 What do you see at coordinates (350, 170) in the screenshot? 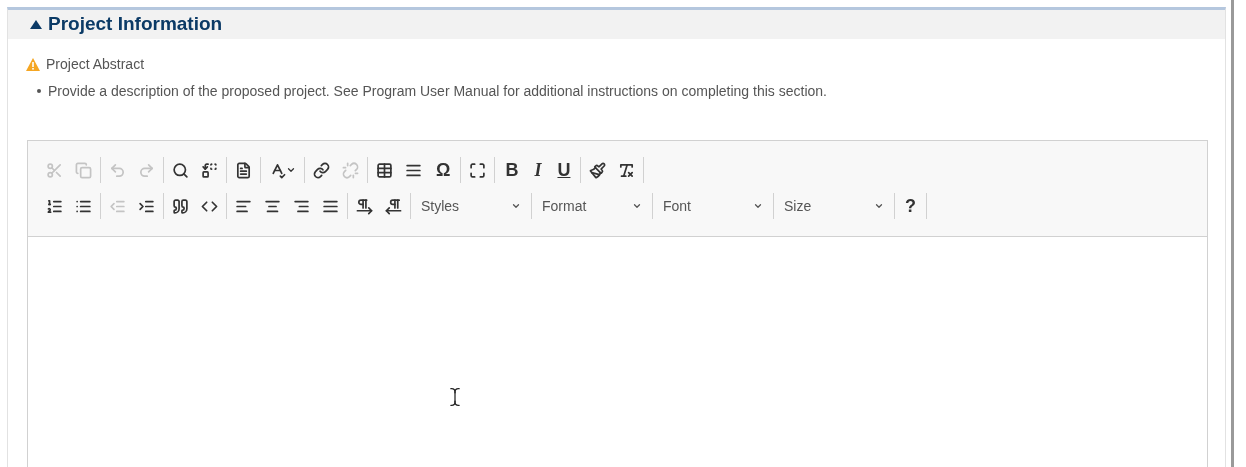
I see `unlink-icon` at bounding box center [350, 170].